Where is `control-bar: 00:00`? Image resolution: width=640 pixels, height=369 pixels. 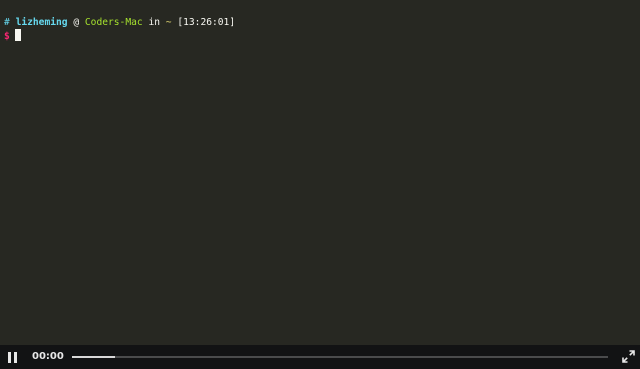
control-bar: 00:00 is located at coordinates (320, 357).